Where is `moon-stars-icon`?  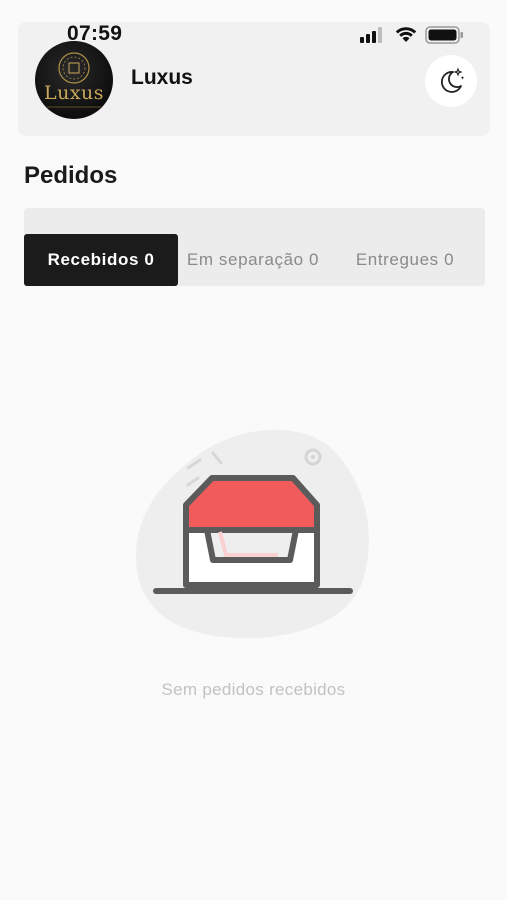 moon-stars-icon is located at coordinates (453, 80).